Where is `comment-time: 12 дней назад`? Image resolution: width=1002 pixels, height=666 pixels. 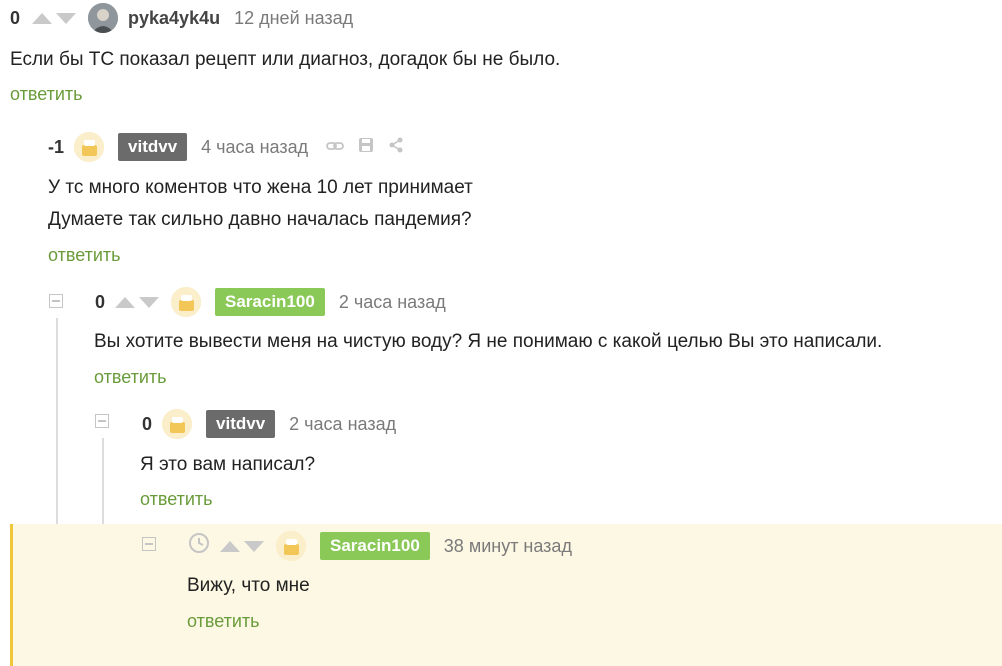
comment-time: 12 дней назад is located at coordinates (293, 18).